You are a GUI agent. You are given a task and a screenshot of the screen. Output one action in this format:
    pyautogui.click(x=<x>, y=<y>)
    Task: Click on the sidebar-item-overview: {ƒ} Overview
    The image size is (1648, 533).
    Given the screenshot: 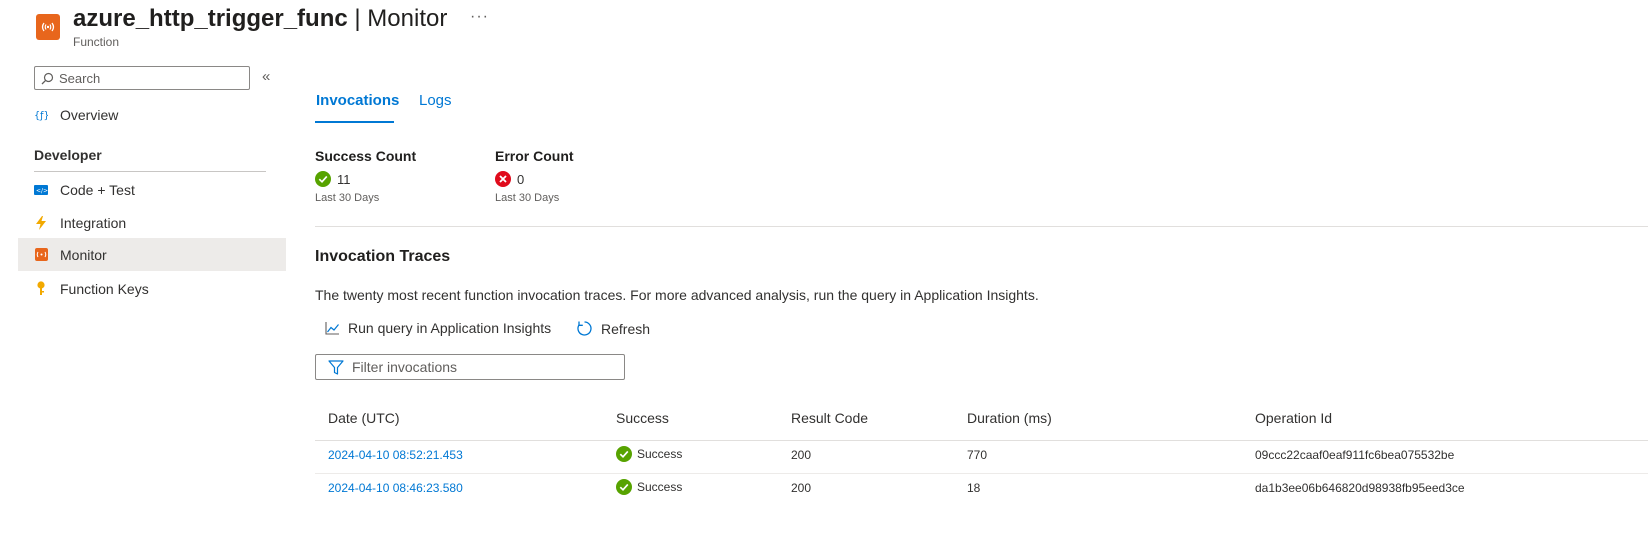 What is the action you would take?
    pyautogui.click(x=152, y=114)
    